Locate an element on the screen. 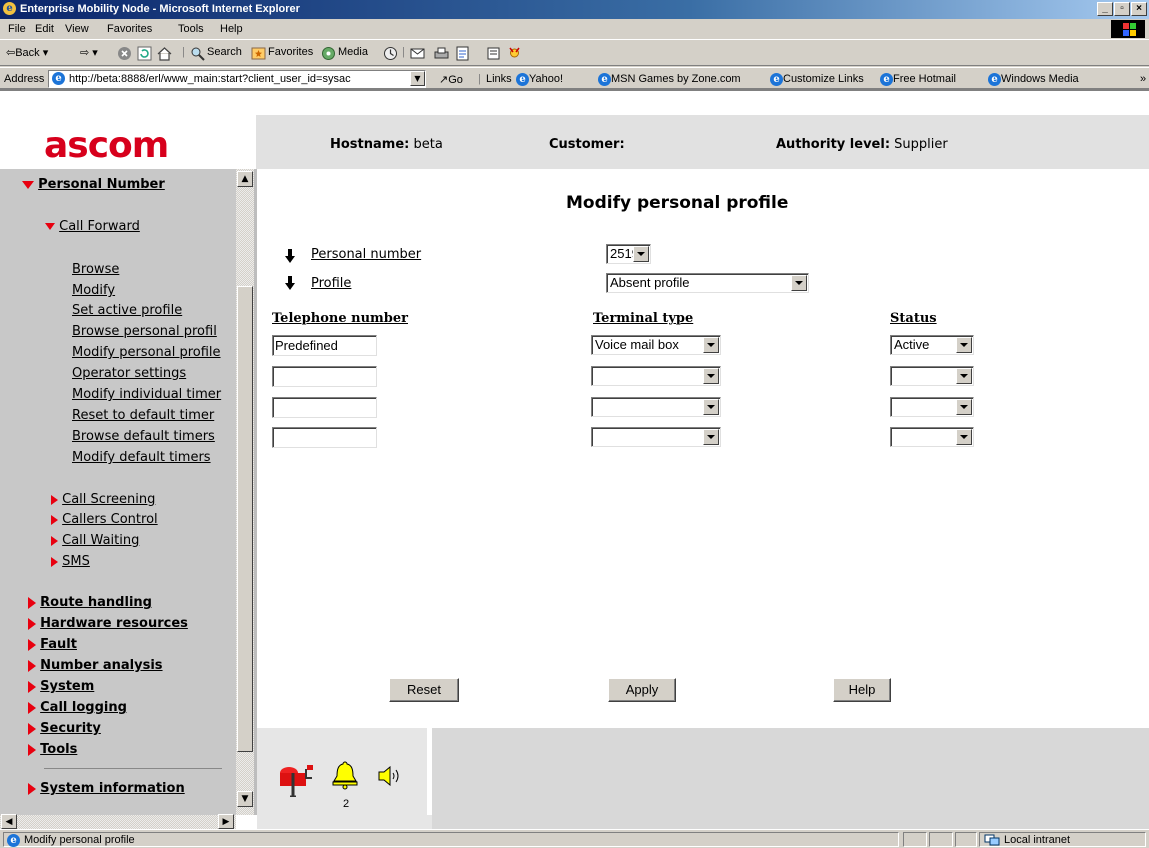  links-overflow-icon: » is located at coordinates (1143, 79).